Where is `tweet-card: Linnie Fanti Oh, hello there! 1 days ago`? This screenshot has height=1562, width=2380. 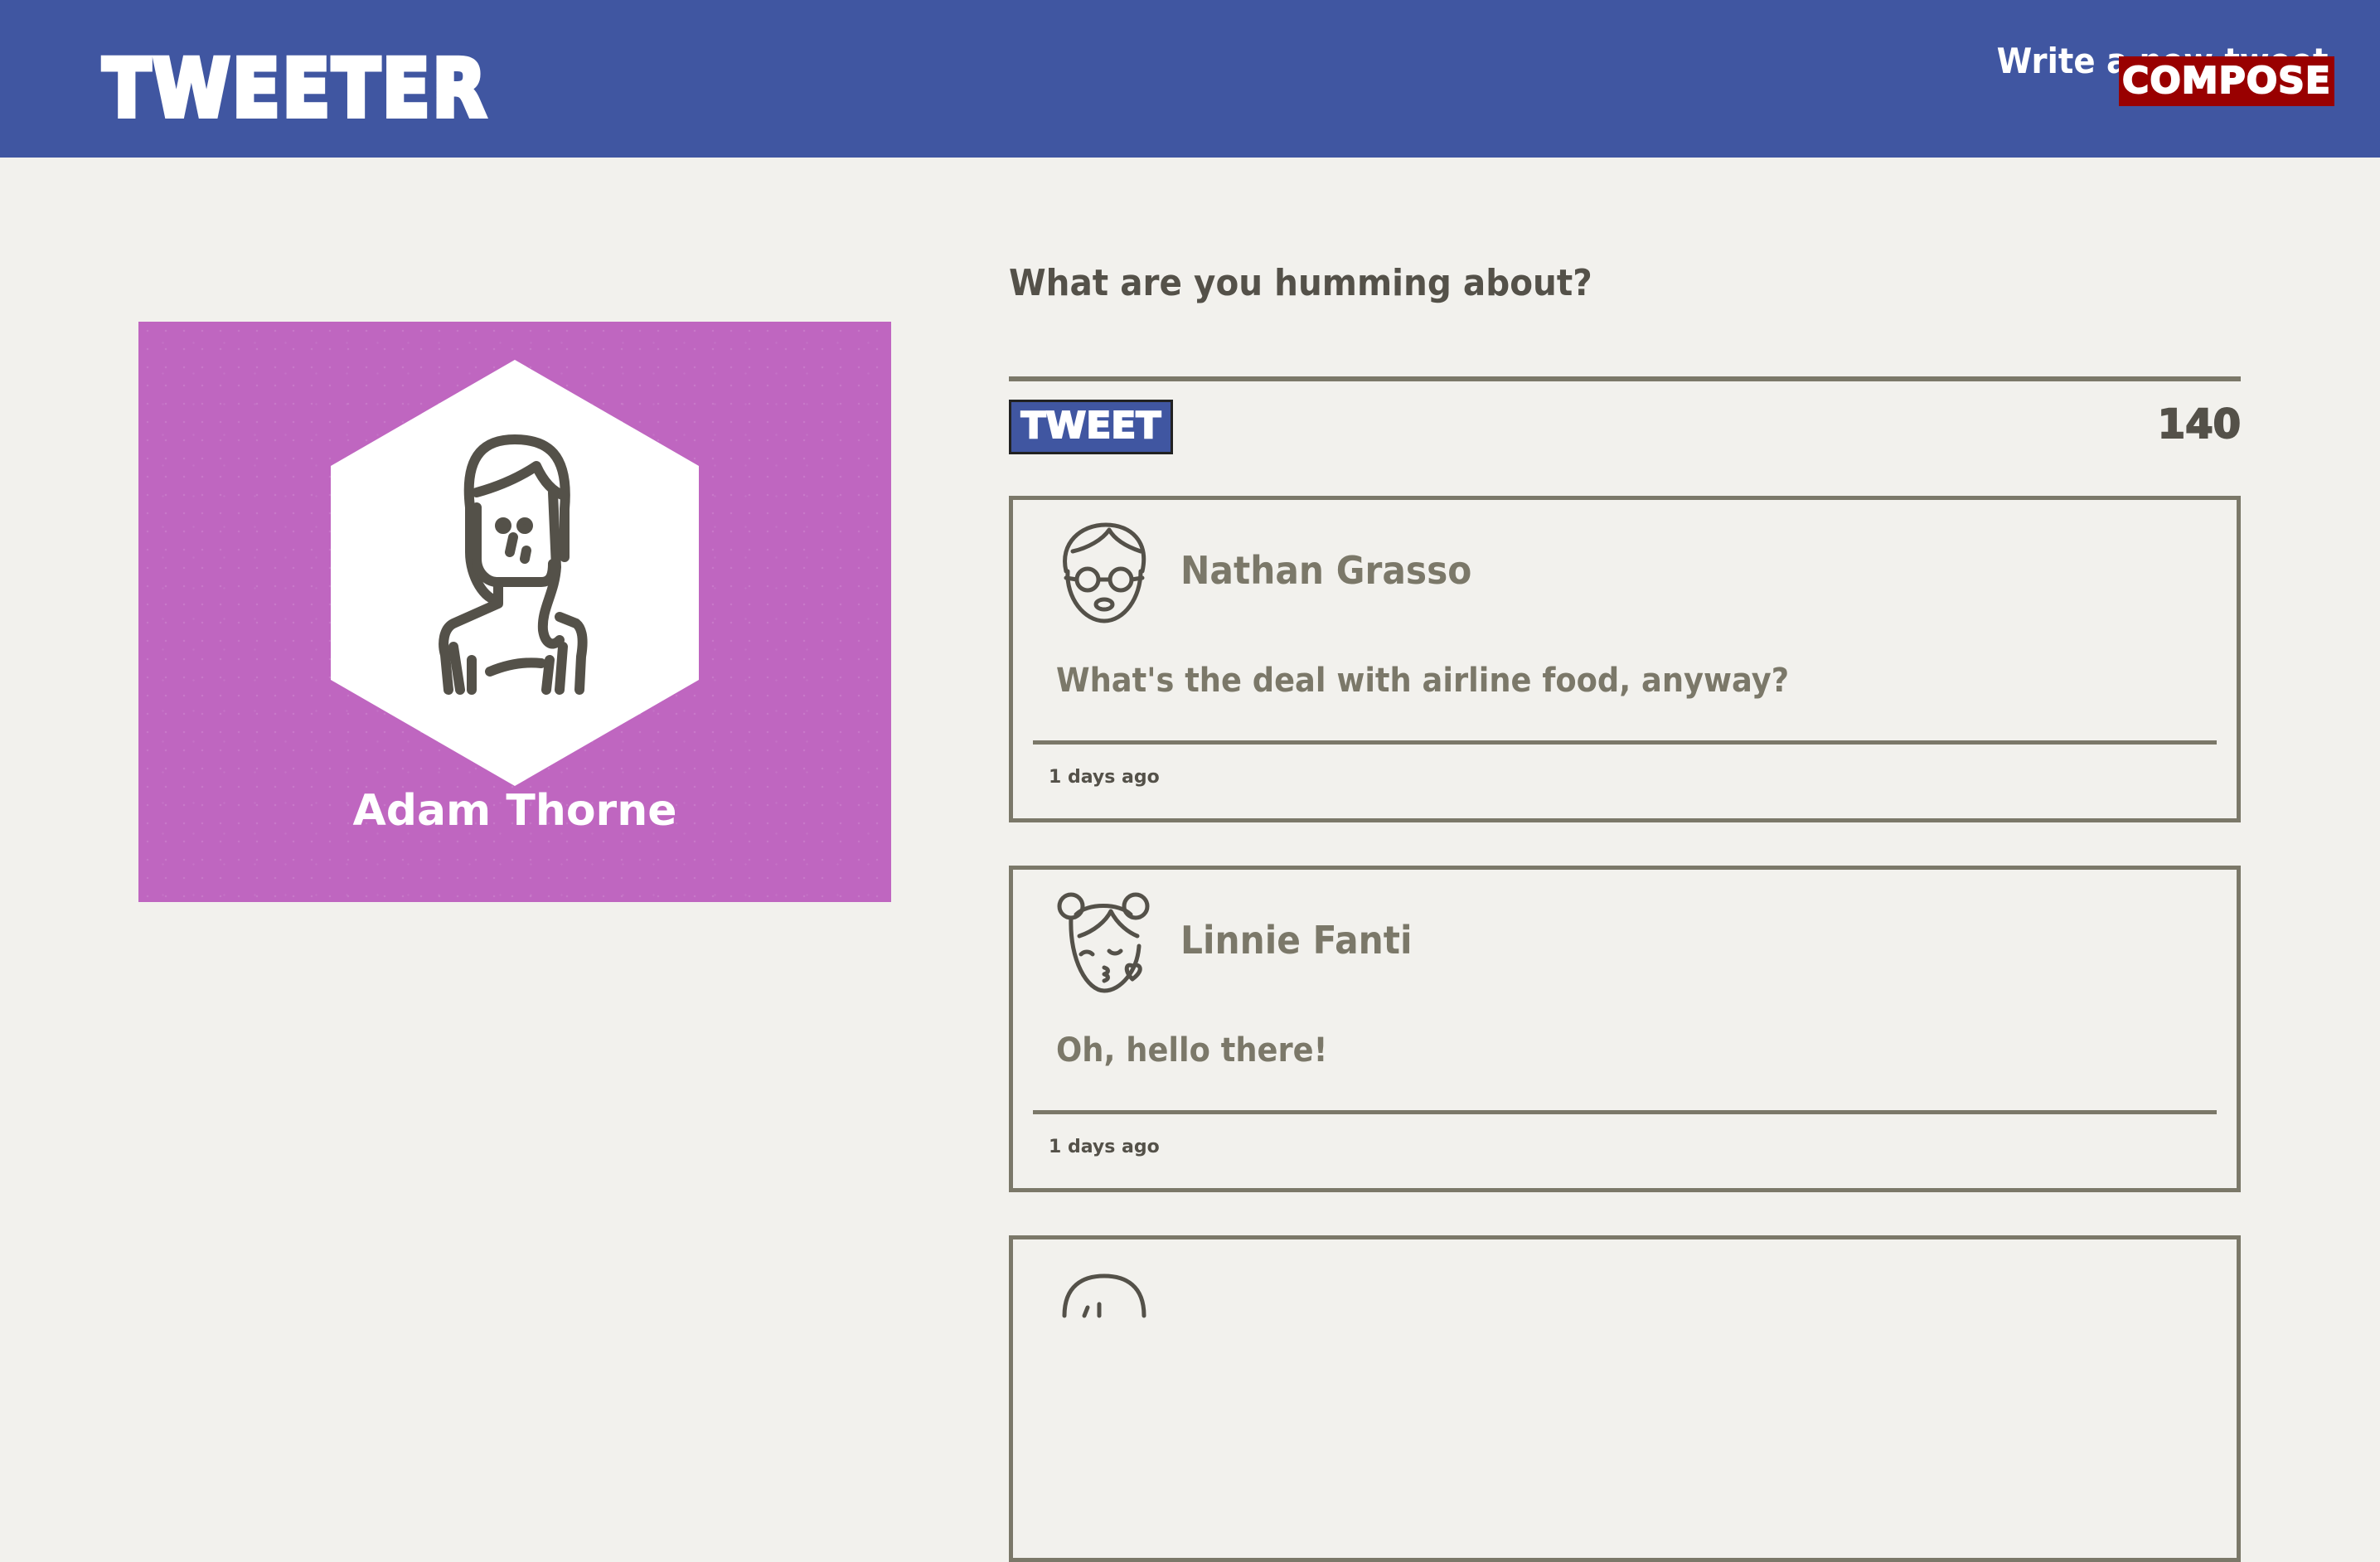
tweet-card: Linnie Fanti Oh, hello there! 1 days ago is located at coordinates (1625, 1029).